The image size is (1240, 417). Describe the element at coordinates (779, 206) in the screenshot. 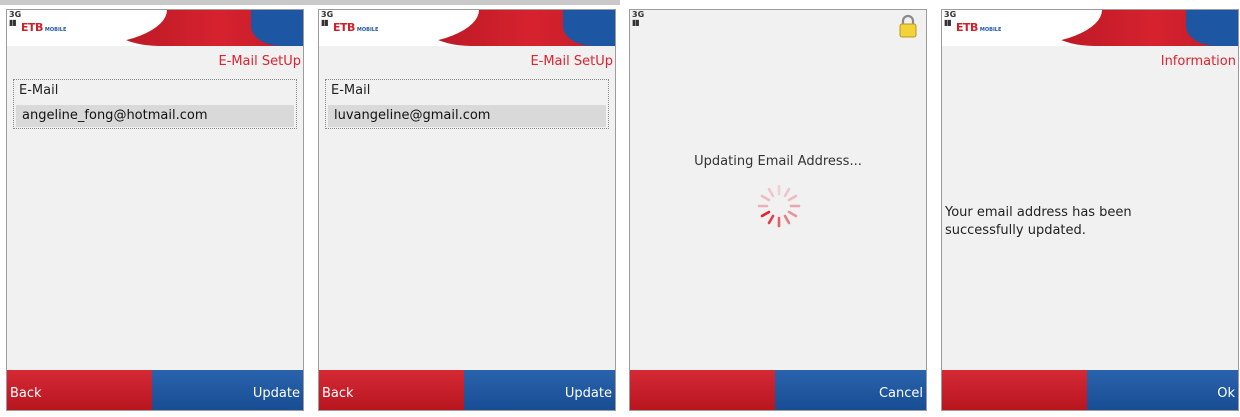

I see `loading-spinner-icon` at that location.